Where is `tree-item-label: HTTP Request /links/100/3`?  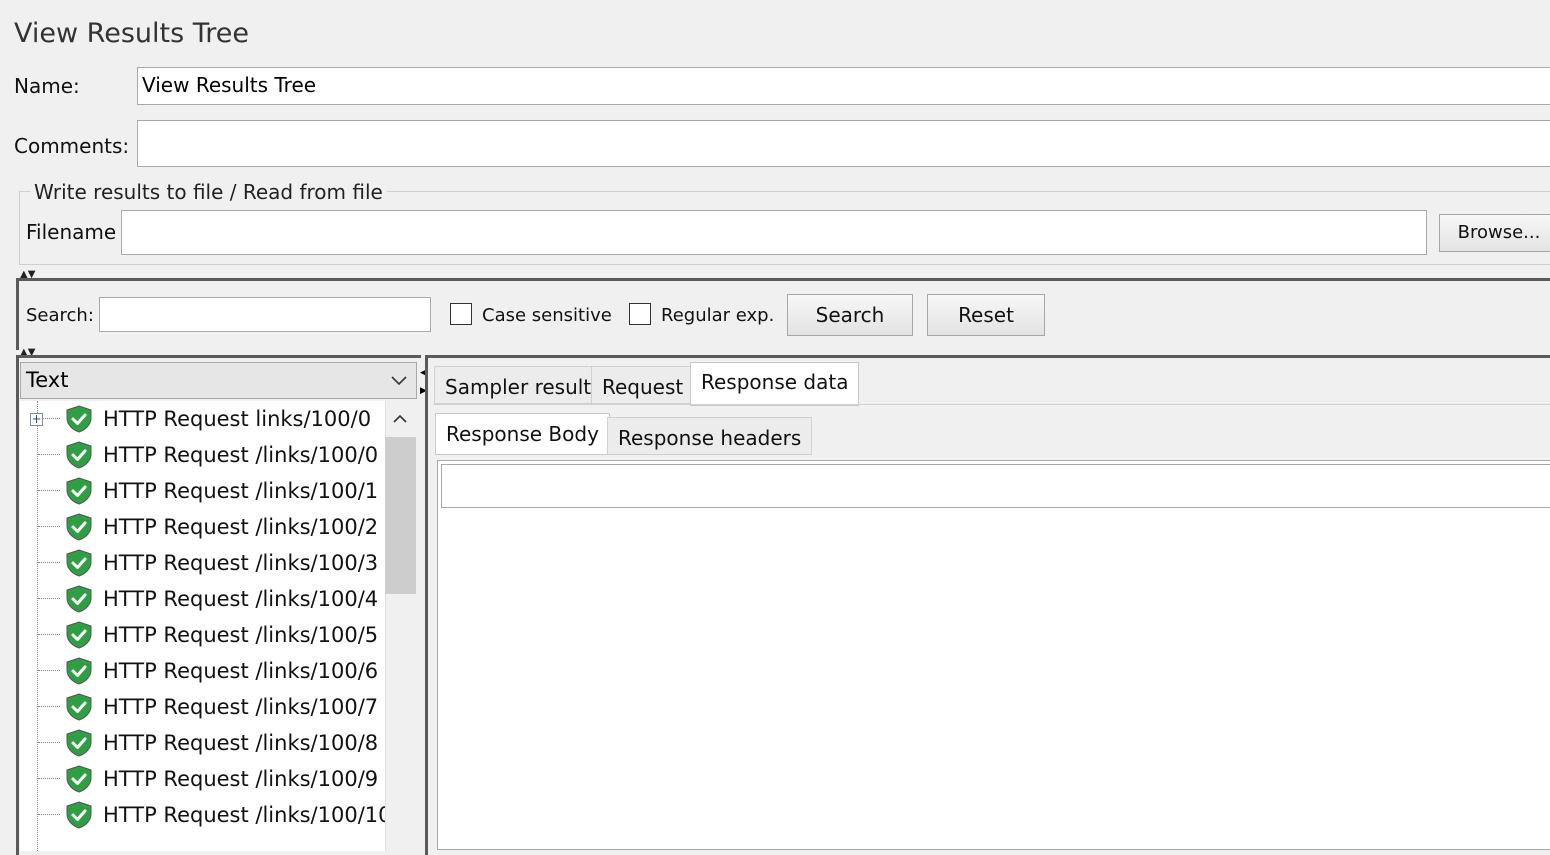 tree-item-label: HTTP Request /links/100/3 is located at coordinates (241, 563).